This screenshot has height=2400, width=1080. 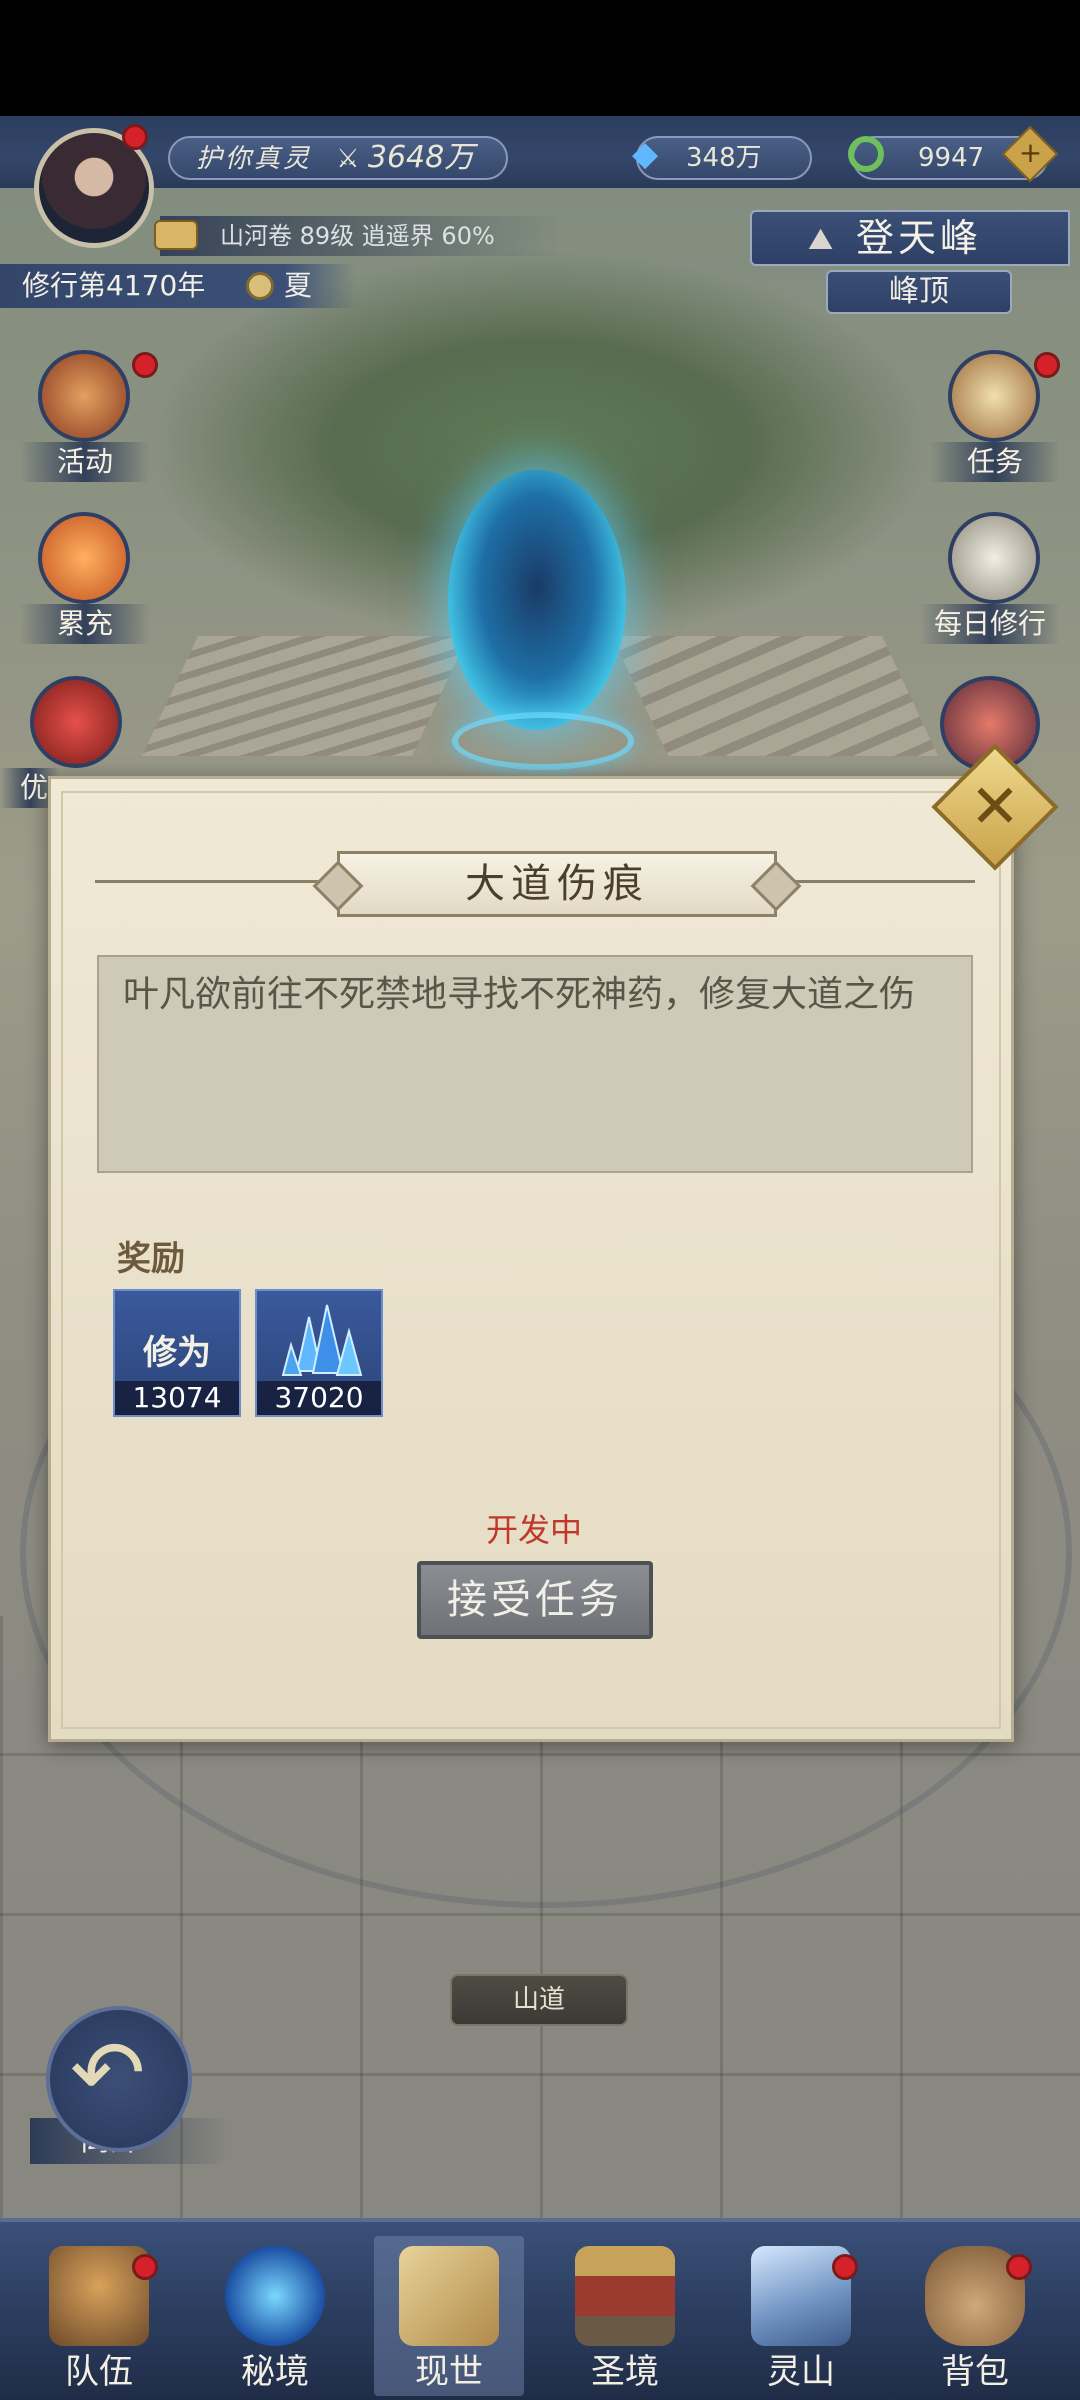 I want to click on leave-button: ↶, so click(x=119, y=2079).